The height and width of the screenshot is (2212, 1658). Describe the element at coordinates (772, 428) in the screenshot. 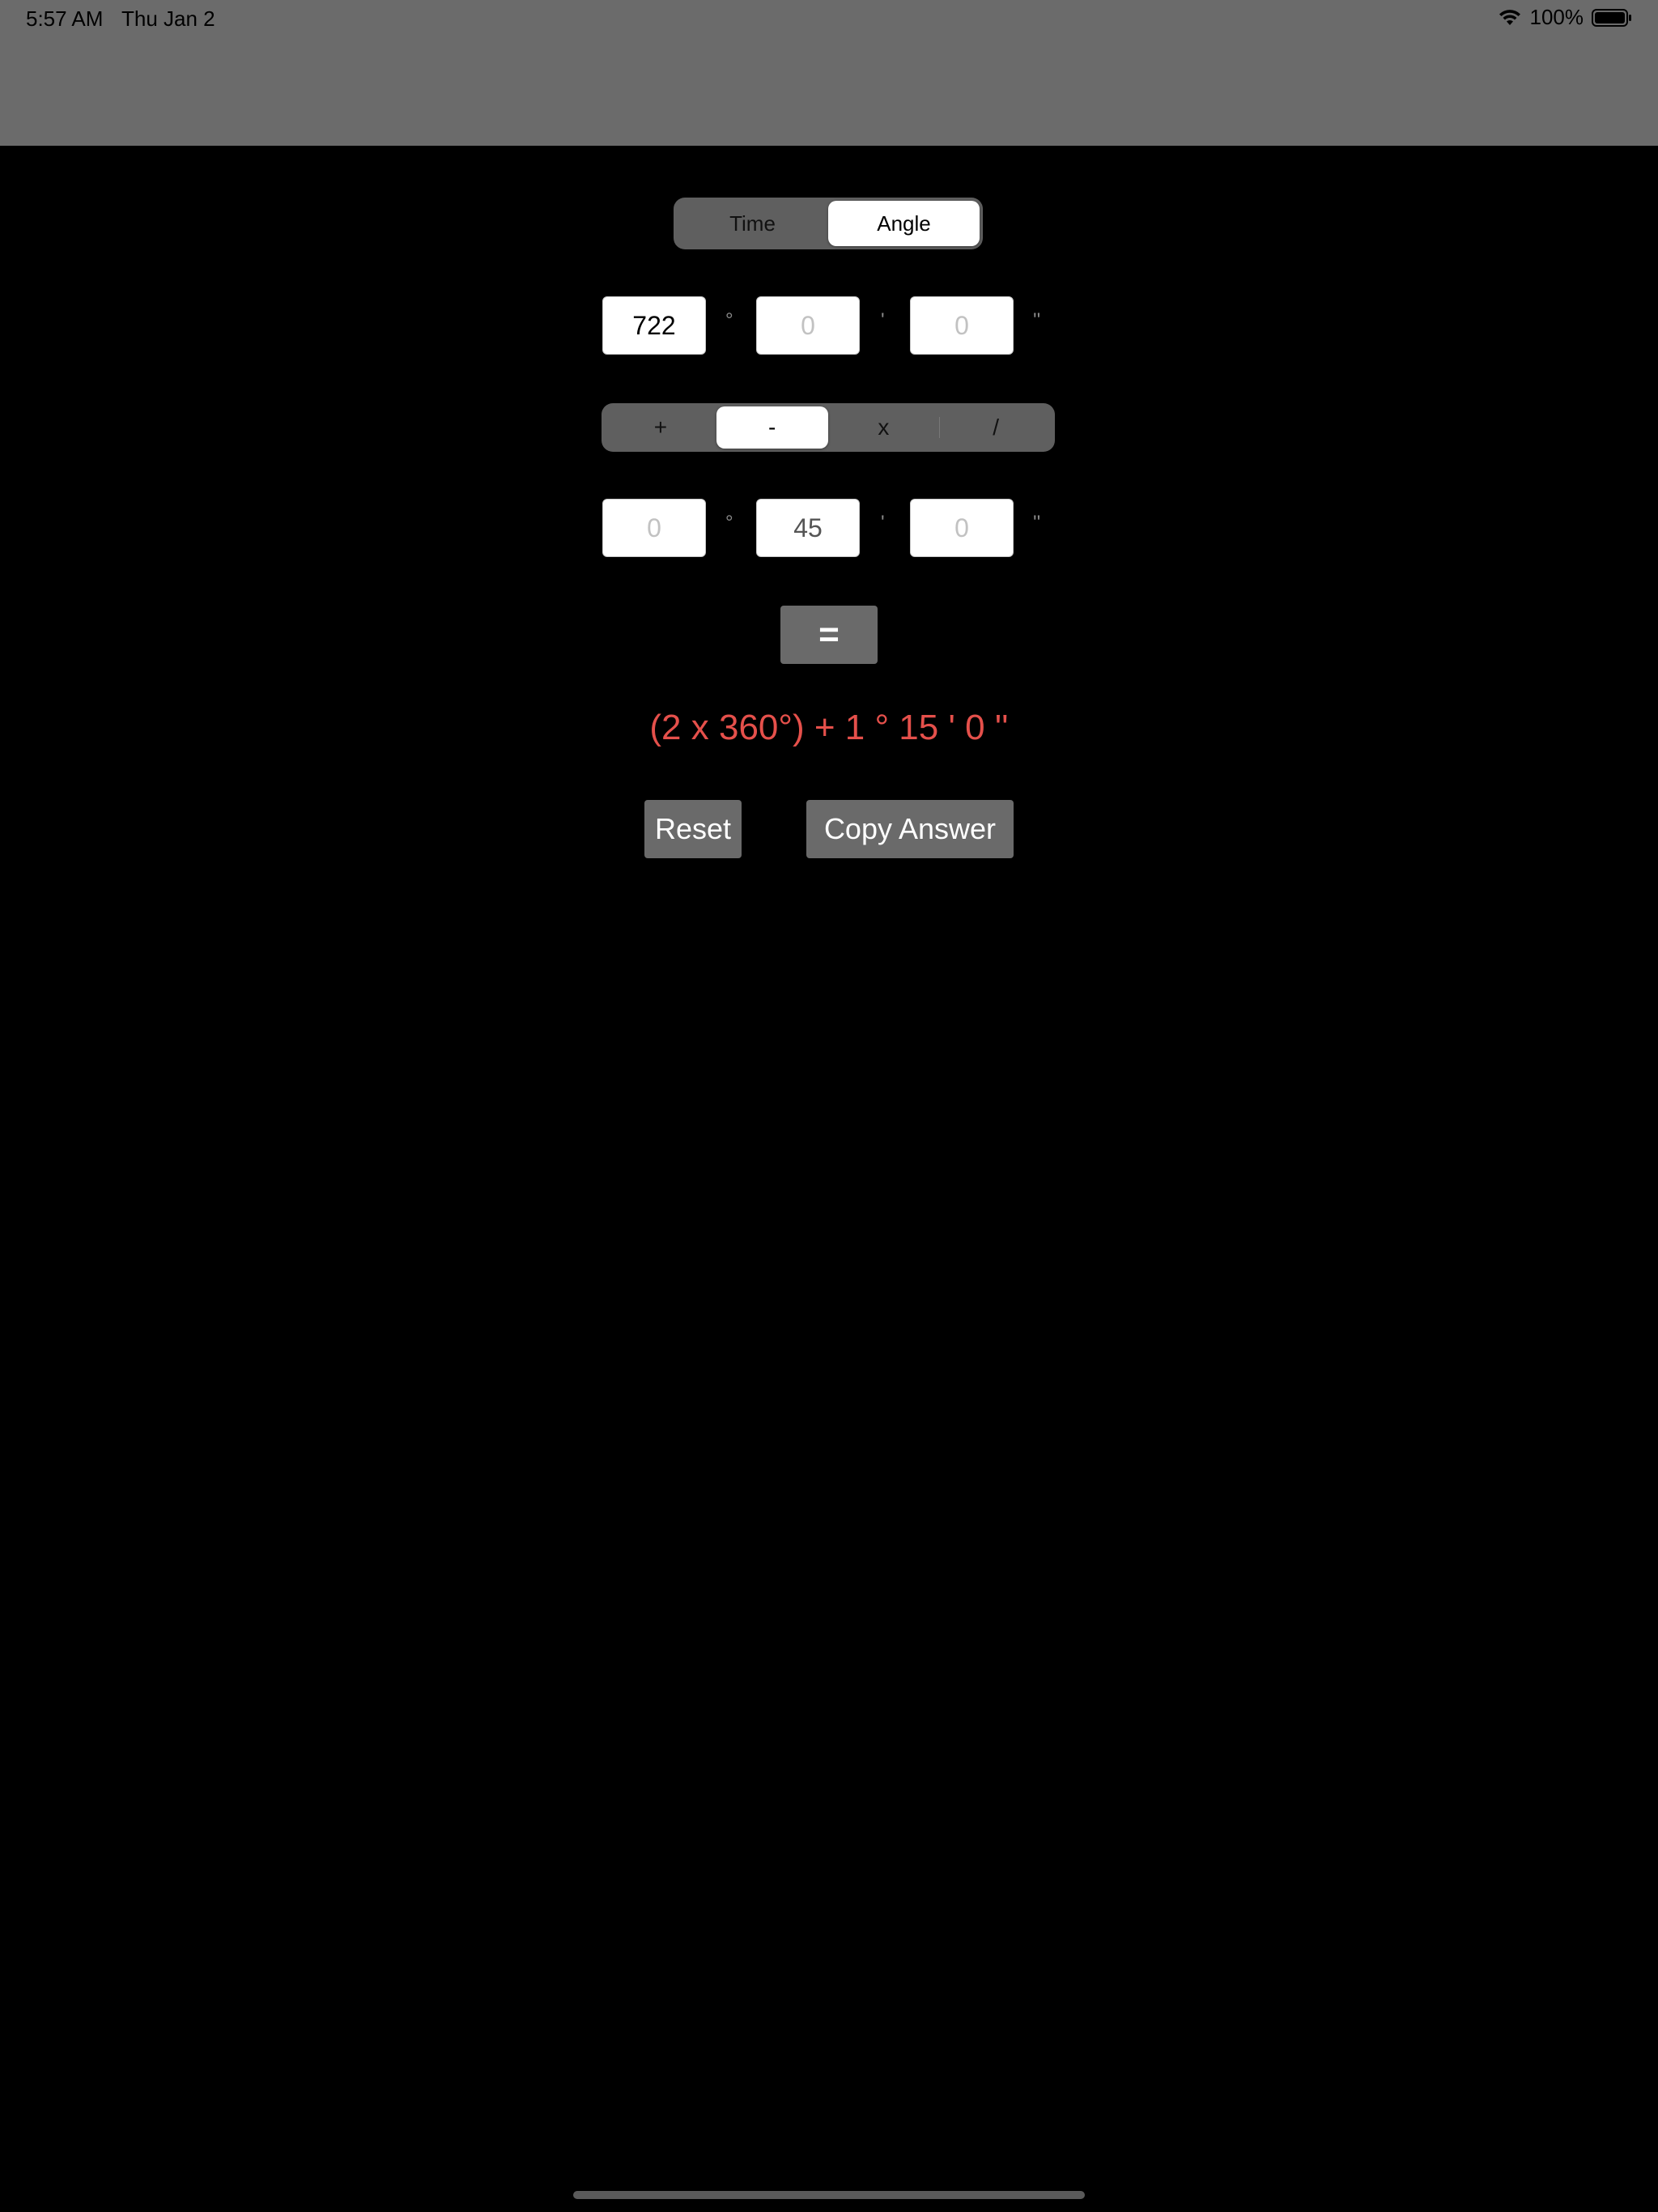

I see `operation-subtract: -` at that location.